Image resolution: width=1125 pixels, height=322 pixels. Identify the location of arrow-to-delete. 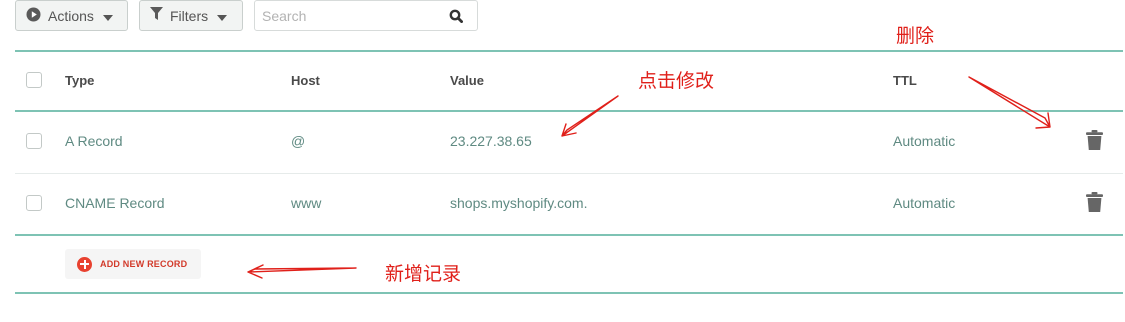
(1009, 102).